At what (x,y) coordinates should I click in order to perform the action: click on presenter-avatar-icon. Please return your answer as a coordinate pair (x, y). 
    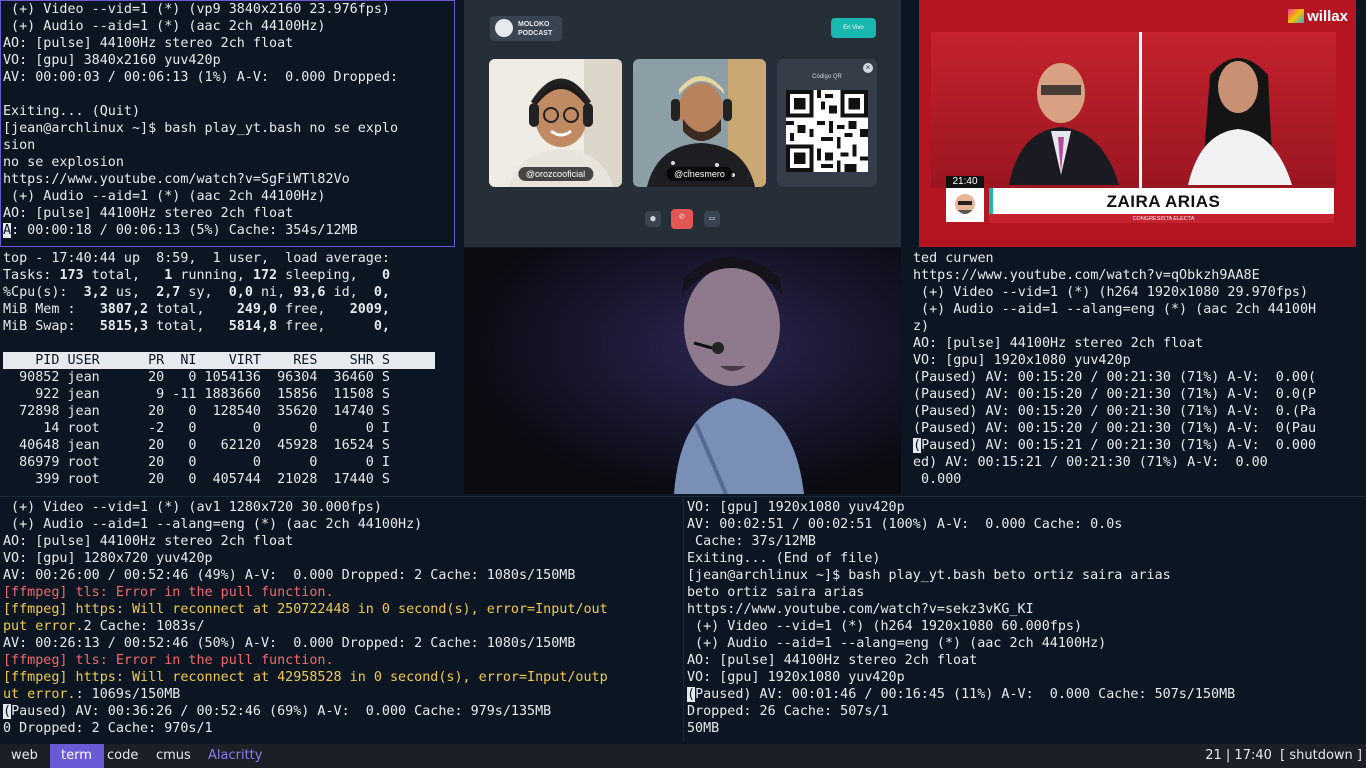
    Looking at the image, I should click on (965, 205).